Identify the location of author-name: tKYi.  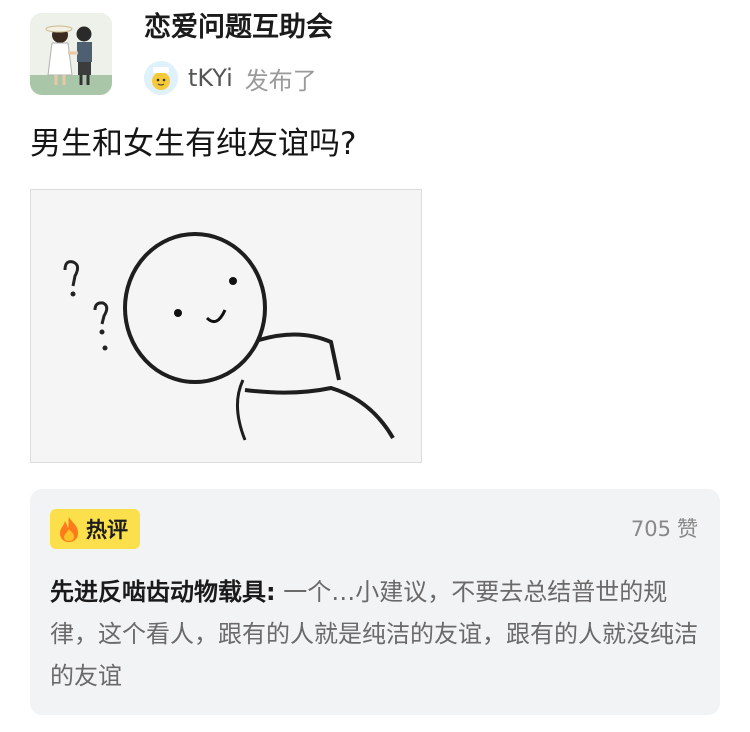
(210, 78).